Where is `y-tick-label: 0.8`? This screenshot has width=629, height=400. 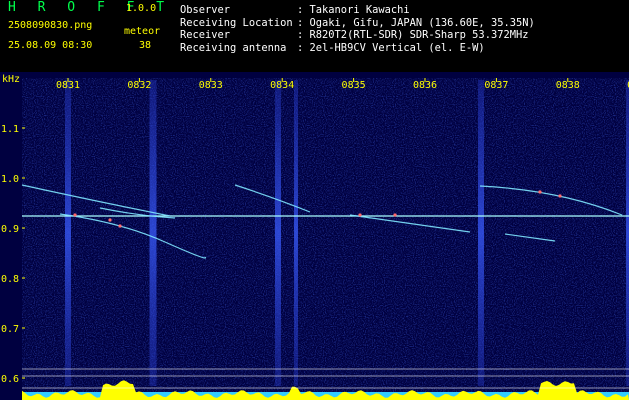
y-tick-label: 0.8 is located at coordinates (10, 279).